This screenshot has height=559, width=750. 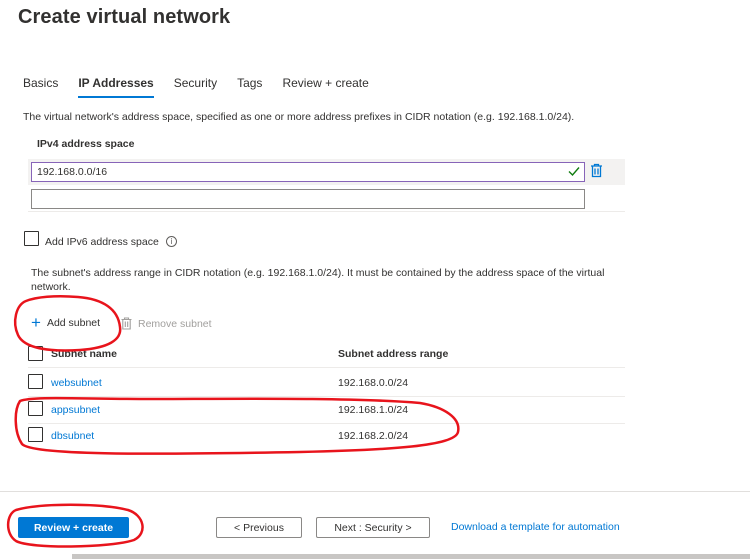 I want to click on remove-subnet-button: Remove subnet, so click(x=166, y=323).